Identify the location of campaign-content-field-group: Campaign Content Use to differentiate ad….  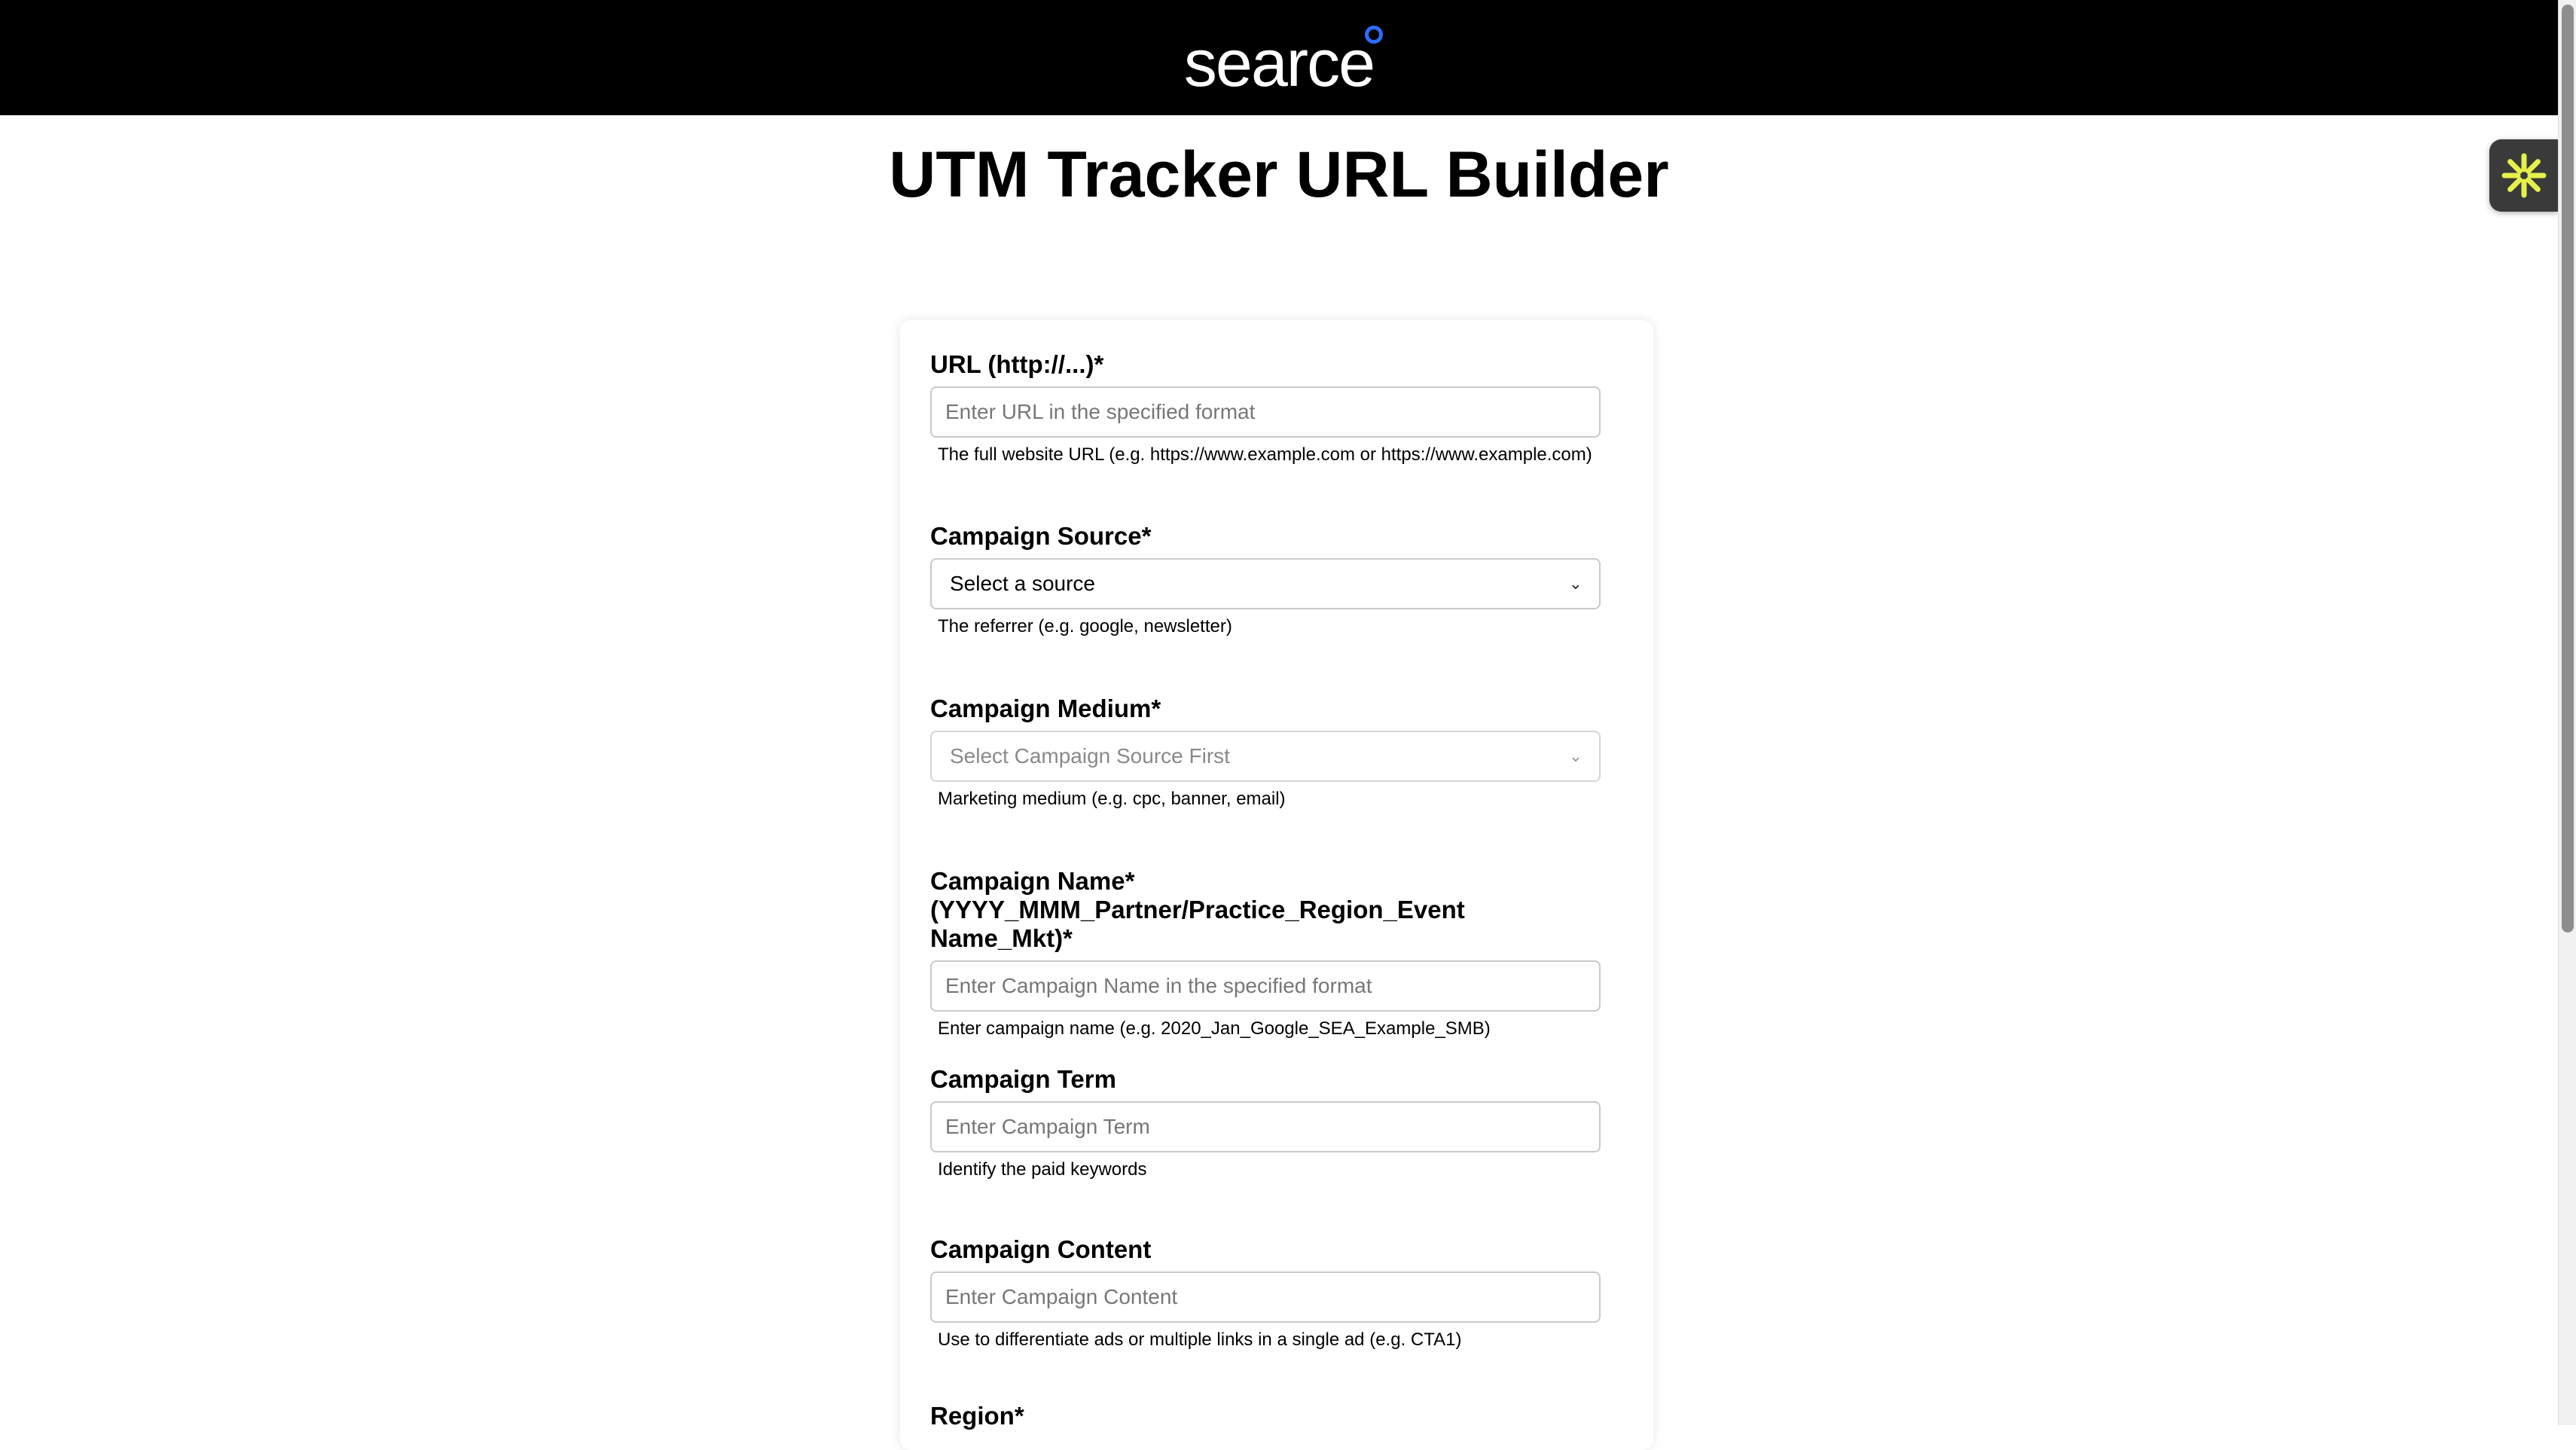
(1266, 1293).